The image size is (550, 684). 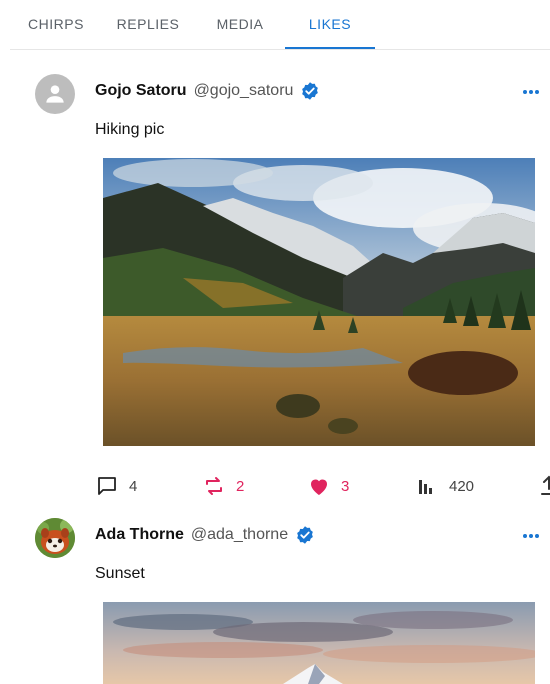 I want to click on person-icon, so click(x=55, y=94).